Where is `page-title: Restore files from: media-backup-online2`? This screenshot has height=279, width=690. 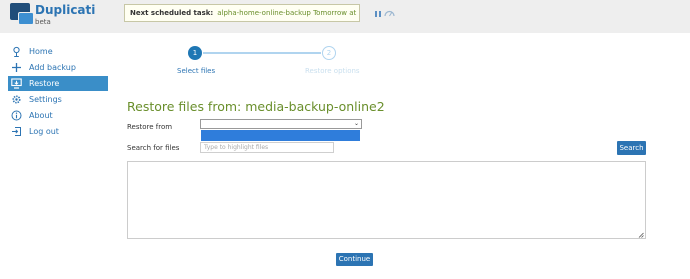 page-title: Restore files from: media-backup-online2 is located at coordinates (256, 106).